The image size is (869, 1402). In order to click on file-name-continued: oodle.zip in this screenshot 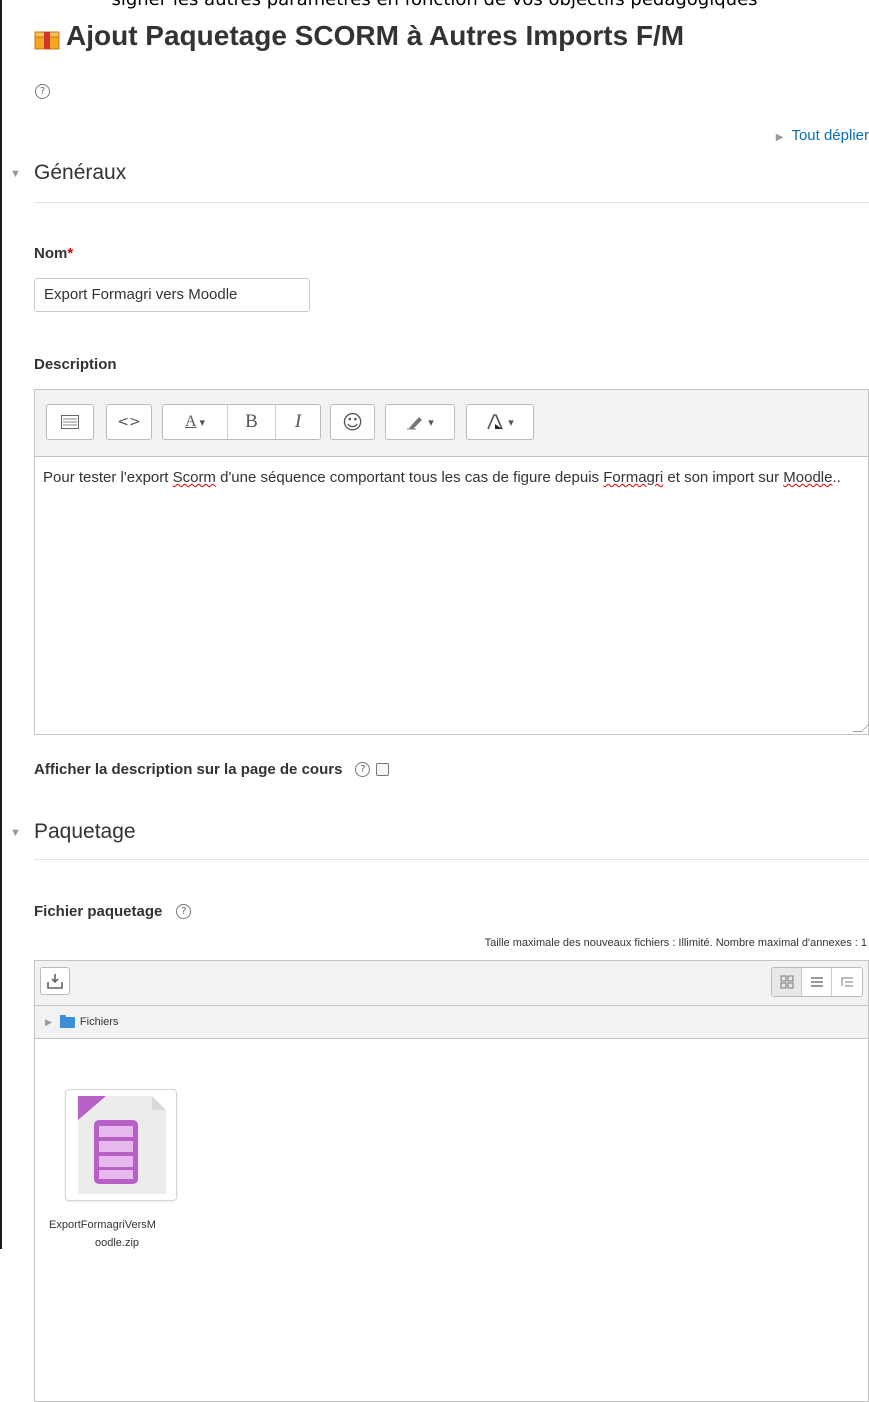, I will do `click(117, 1243)`.